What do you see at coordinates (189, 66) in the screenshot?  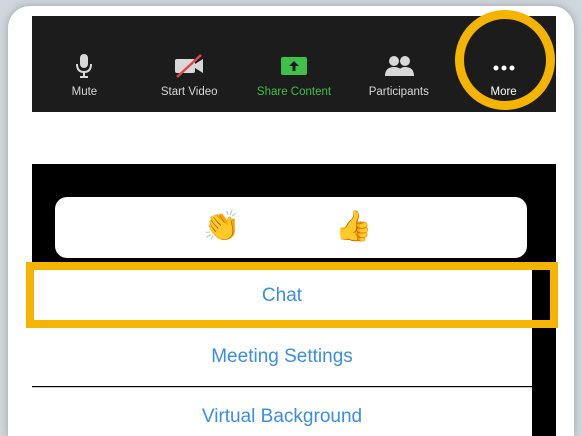 I see `video-off-icon` at bounding box center [189, 66].